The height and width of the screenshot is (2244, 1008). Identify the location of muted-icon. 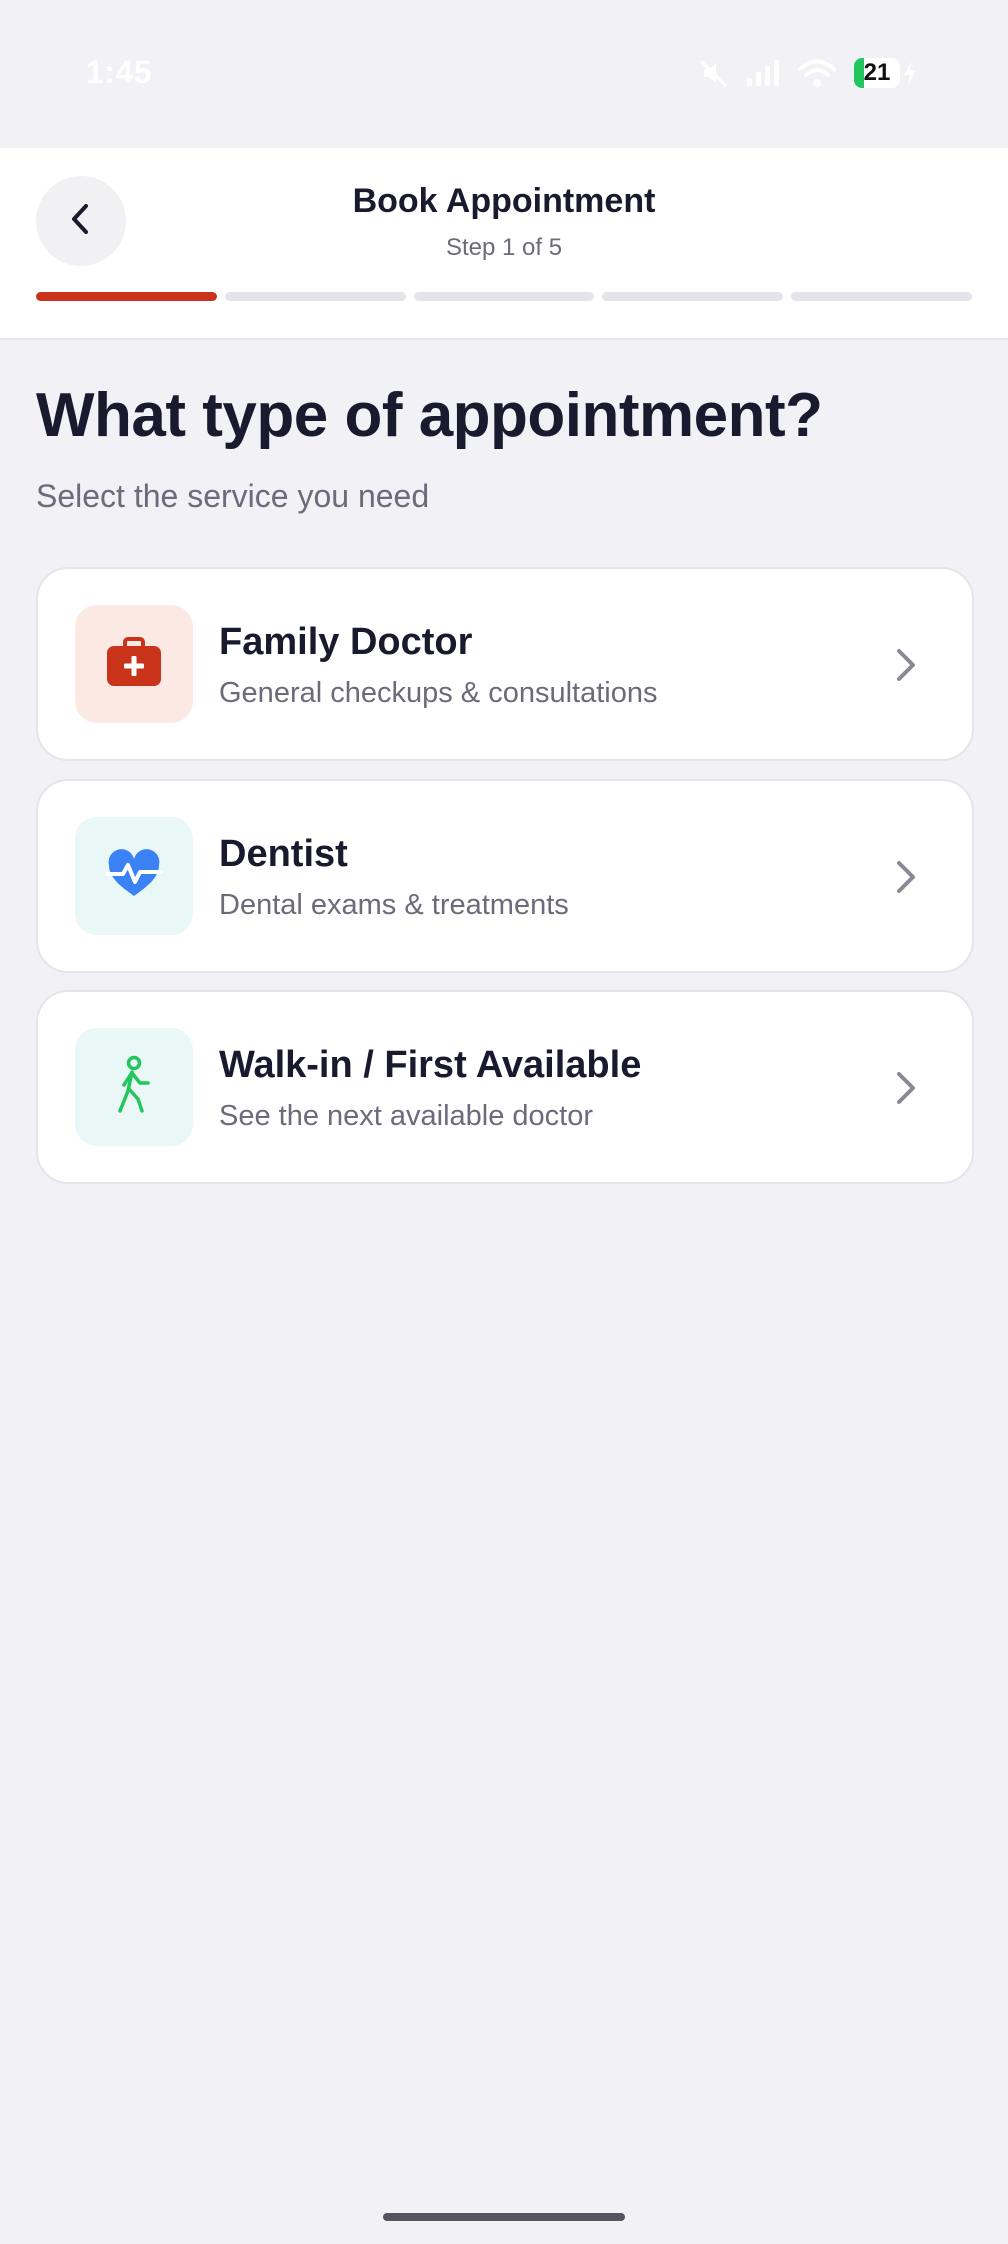
(713, 73).